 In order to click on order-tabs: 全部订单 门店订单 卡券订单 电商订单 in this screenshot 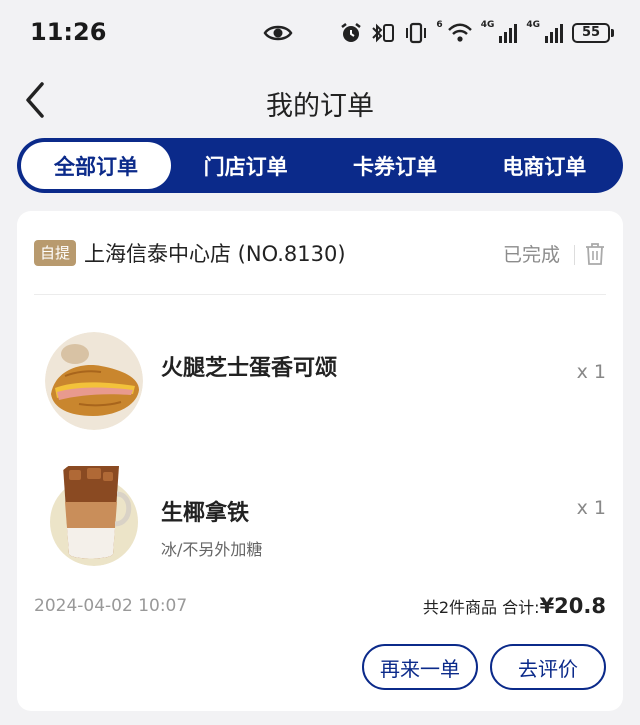, I will do `click(320, 165)`.